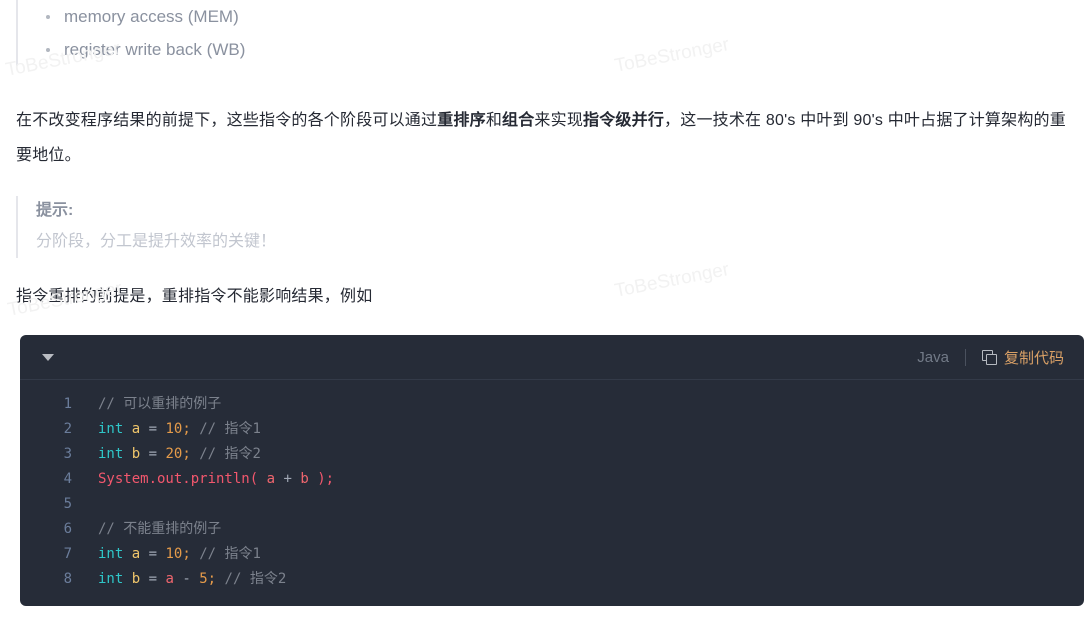  Describe the element at coordinates (543, 227) in the screenshot. I see `tip-callout: 提示: 分阶段，分工是提升效率的关键！` at that location.